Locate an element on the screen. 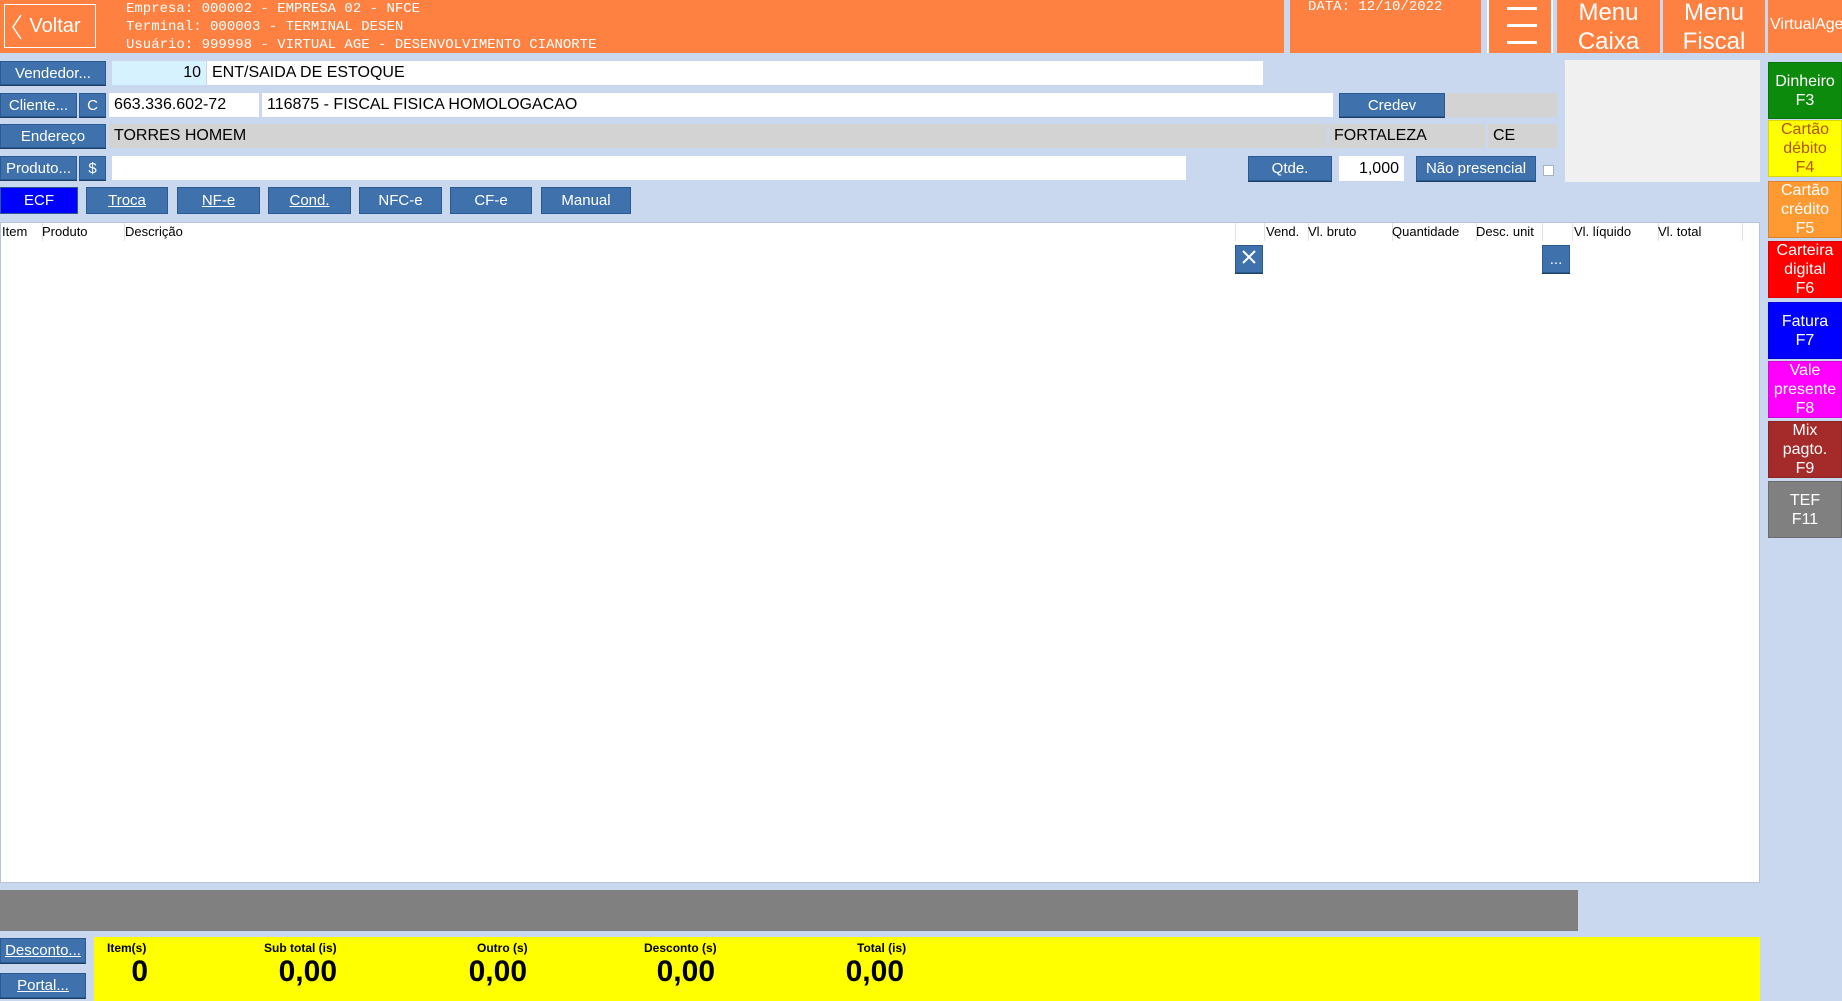 This screenshot has width=1842, height=1001. tab-manual: Manual is located at coordinates (586, 200).